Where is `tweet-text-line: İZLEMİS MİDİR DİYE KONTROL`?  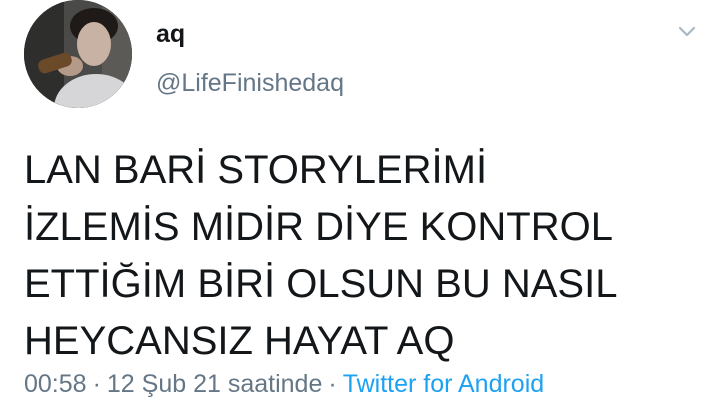 tweet-text-line: İZLEMİS MİDİR DİYE KONTROL is located at coordinates (318, 227).